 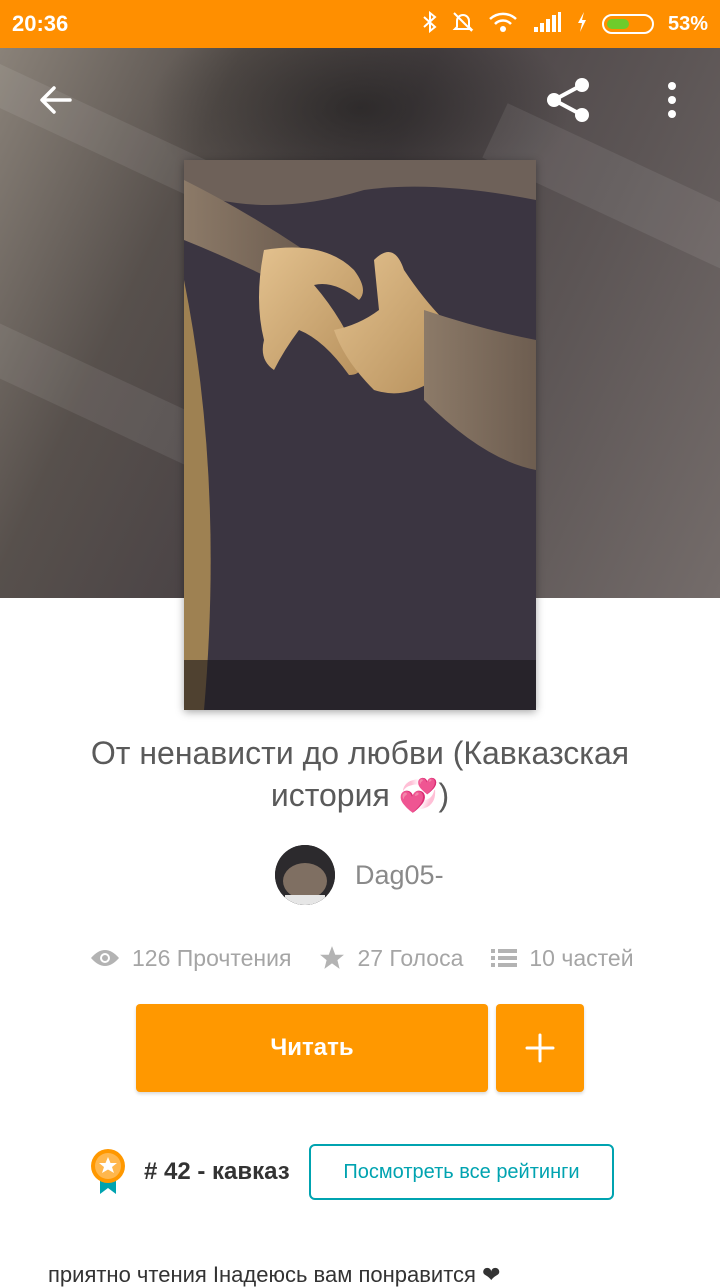 I want to click on arrow-left-icon, so click(x=56, y=100).